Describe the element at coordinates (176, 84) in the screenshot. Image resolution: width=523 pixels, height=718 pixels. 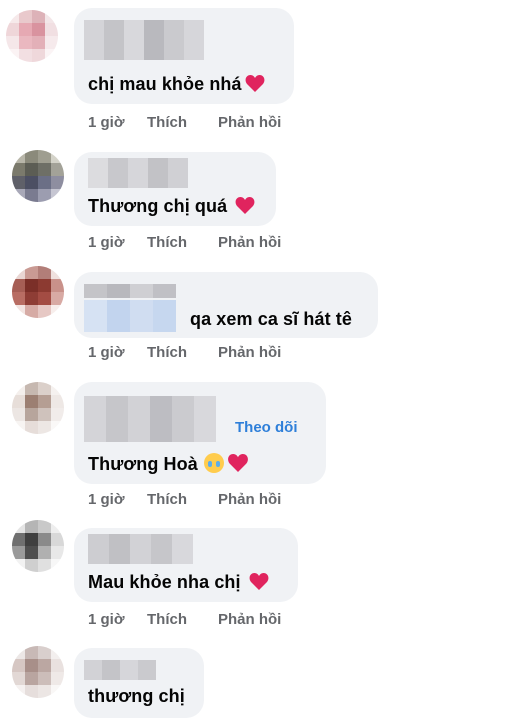
I see `comment-text: chị mau khỏe nhá` at that location.